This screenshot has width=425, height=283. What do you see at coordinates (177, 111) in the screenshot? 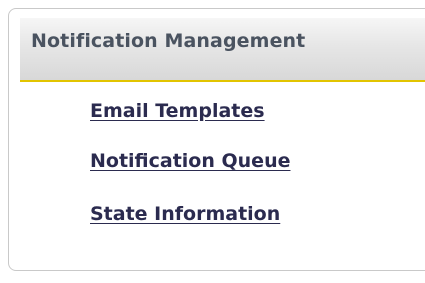
I see `email-templates-link: Email Templates` at bounding box center [177, 111].